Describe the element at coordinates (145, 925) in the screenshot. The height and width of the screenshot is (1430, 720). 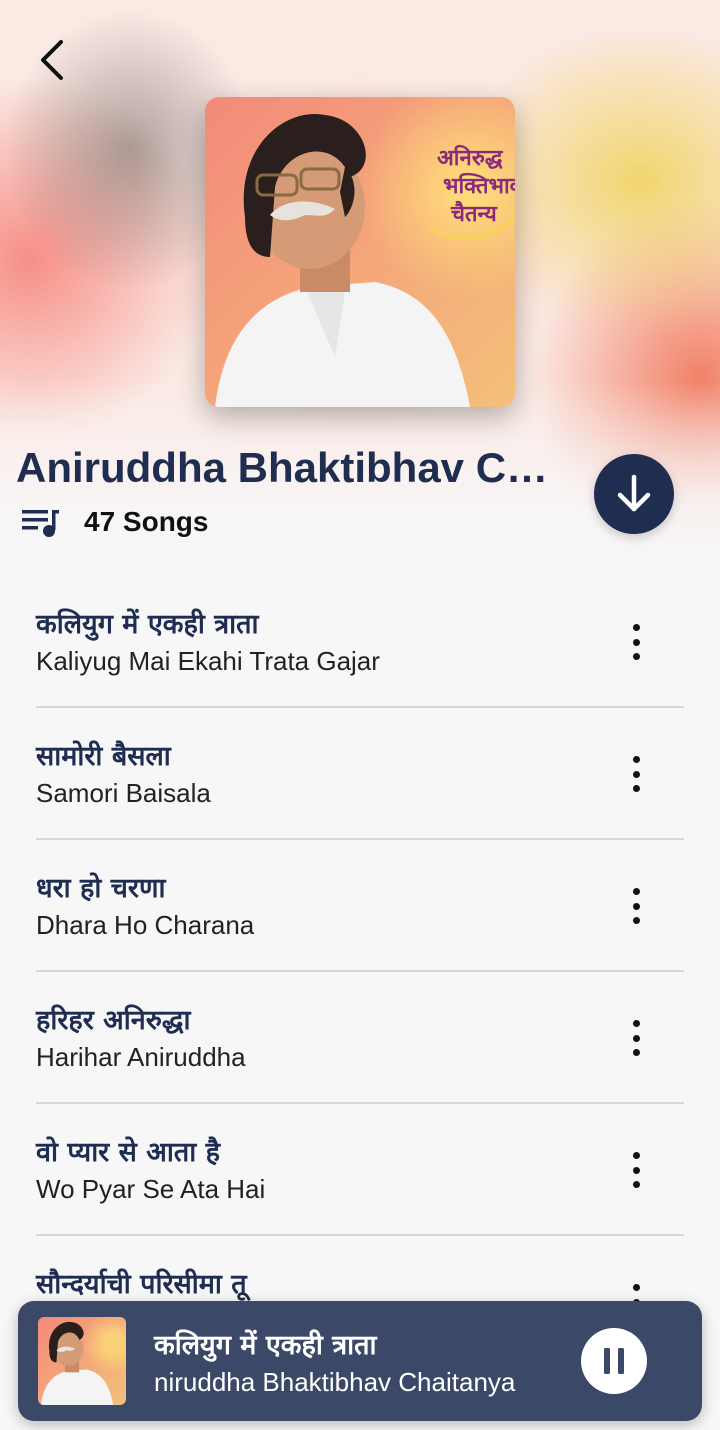
I see `song-subtitle: Dhara Ho Charana` at that location.